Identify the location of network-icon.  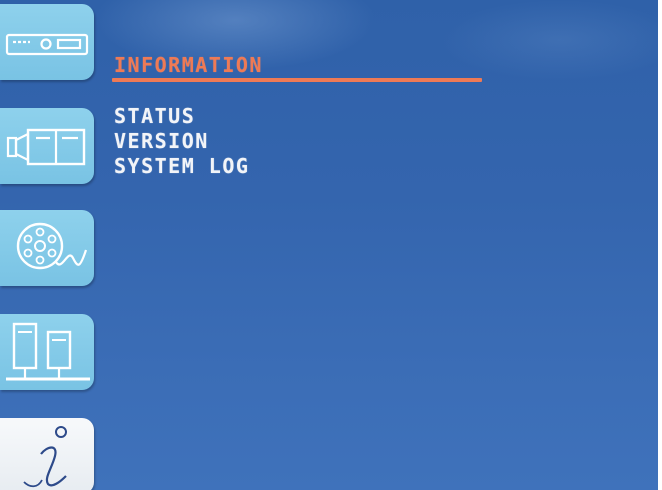
(48, 351).